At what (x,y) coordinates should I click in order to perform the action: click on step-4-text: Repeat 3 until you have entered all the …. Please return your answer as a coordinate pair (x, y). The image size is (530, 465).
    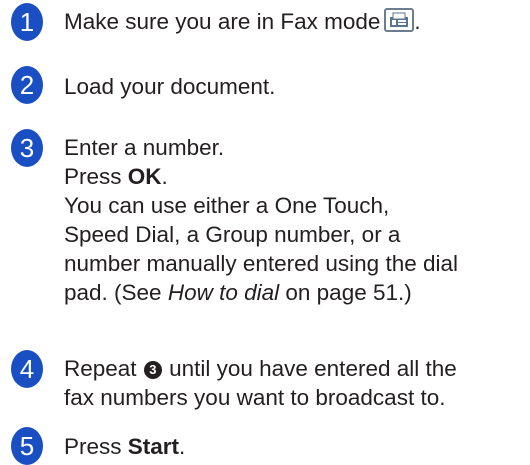
    Looking at the image, I should click on (294, 383).